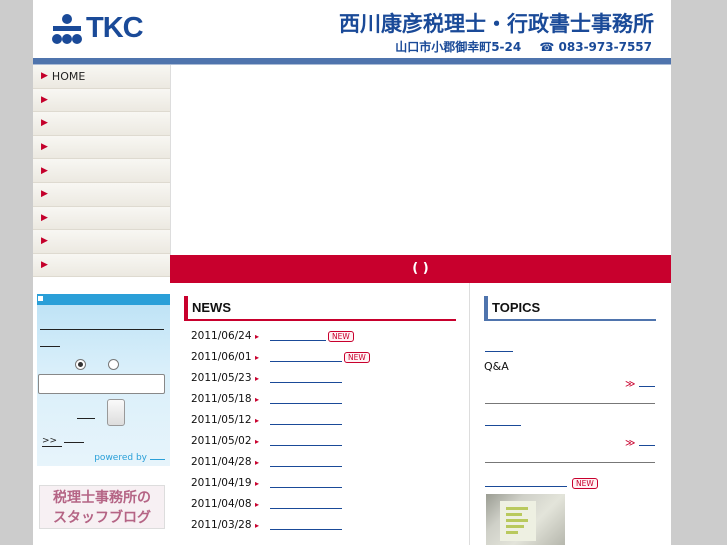 This screenshot has width=727, height=545. Describe the element at coordinates (266, 378) in the screenshot. I see `news-item: 2011/05/23 ▸` at that location.